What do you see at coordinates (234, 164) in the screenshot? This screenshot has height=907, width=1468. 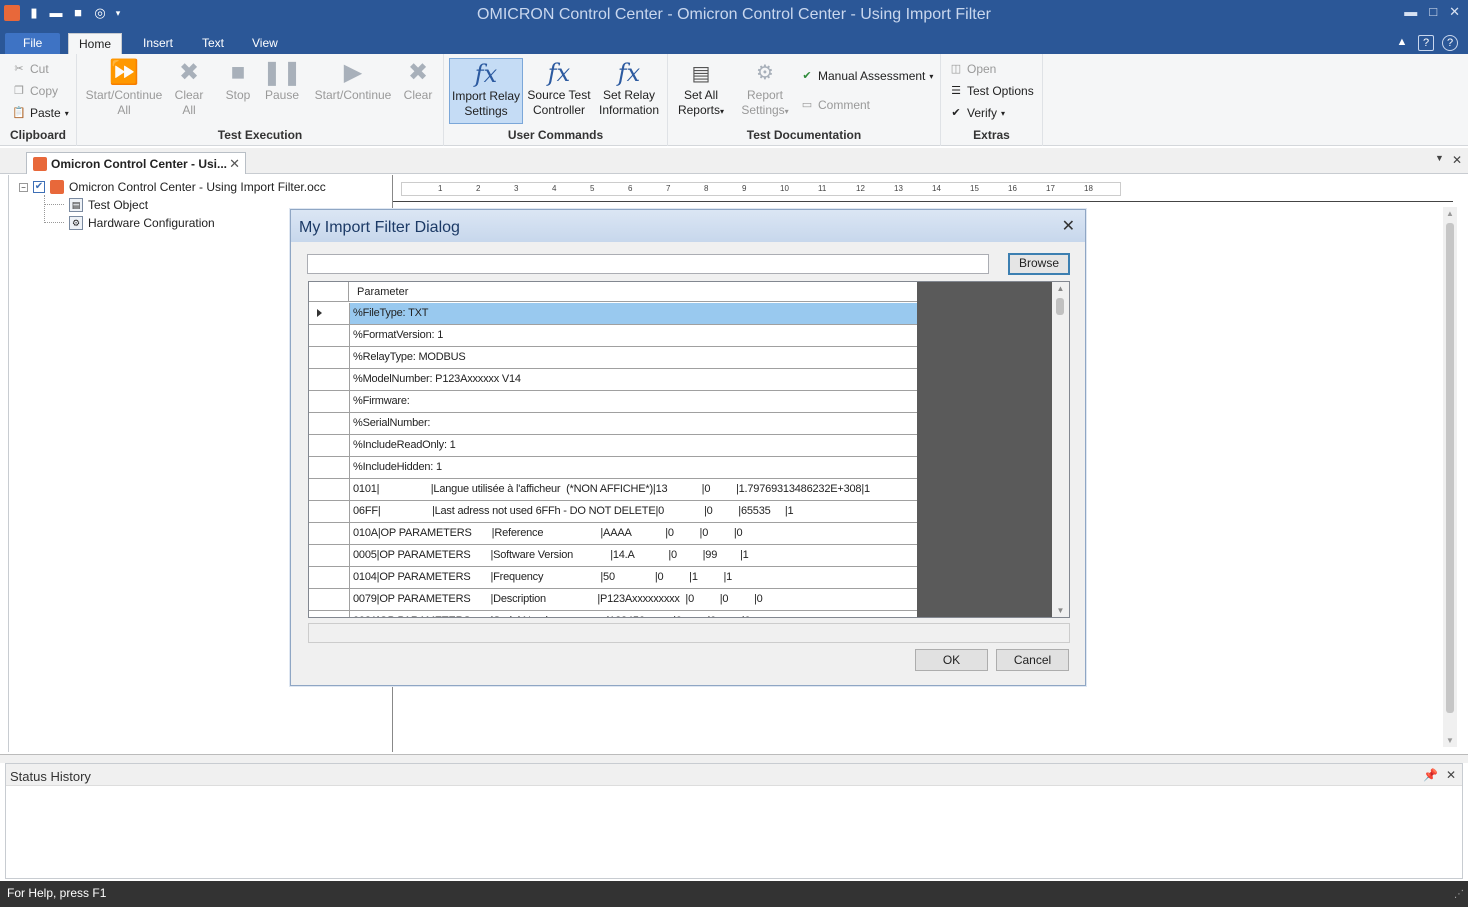 I see `close-tab-icon: ✕` at bounding box center [234, 164].